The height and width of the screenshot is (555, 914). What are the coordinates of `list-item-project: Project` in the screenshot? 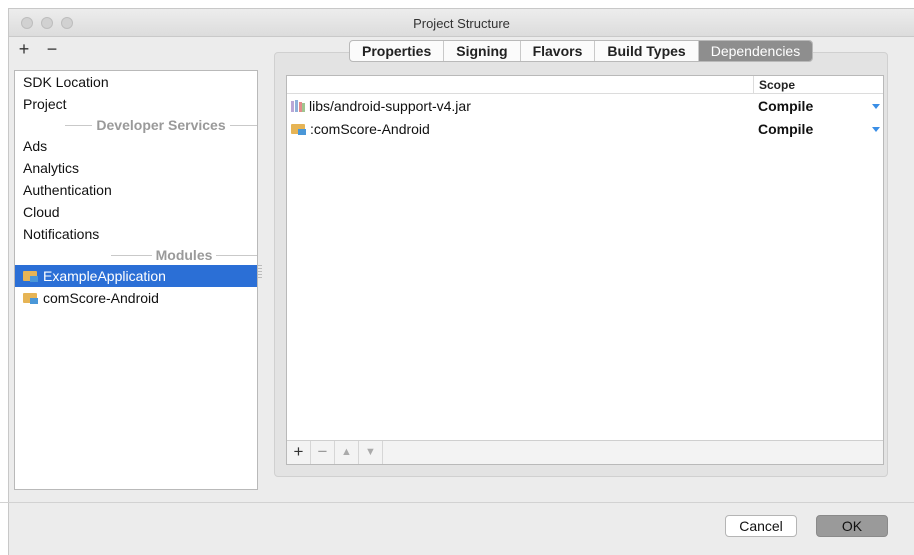 It's located at (136, 104).